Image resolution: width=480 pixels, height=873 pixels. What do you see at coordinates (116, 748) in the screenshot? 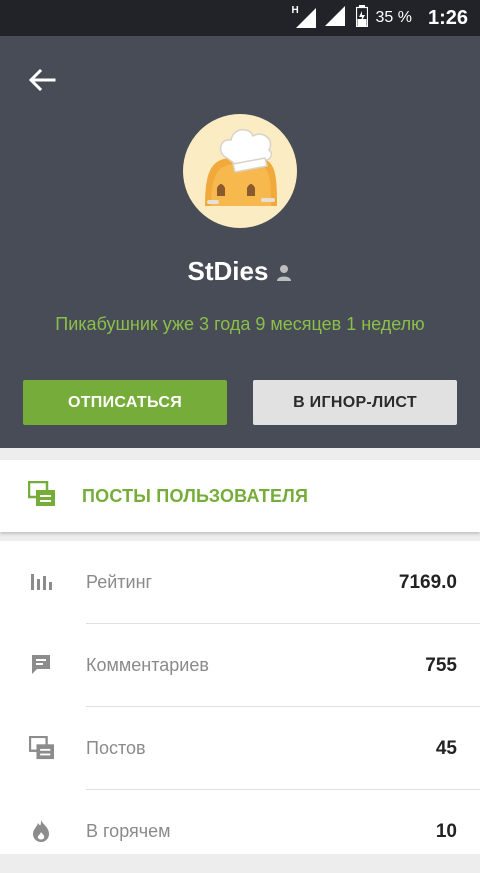
I see `stat-label: Постов` at bounding box center [116, 748].